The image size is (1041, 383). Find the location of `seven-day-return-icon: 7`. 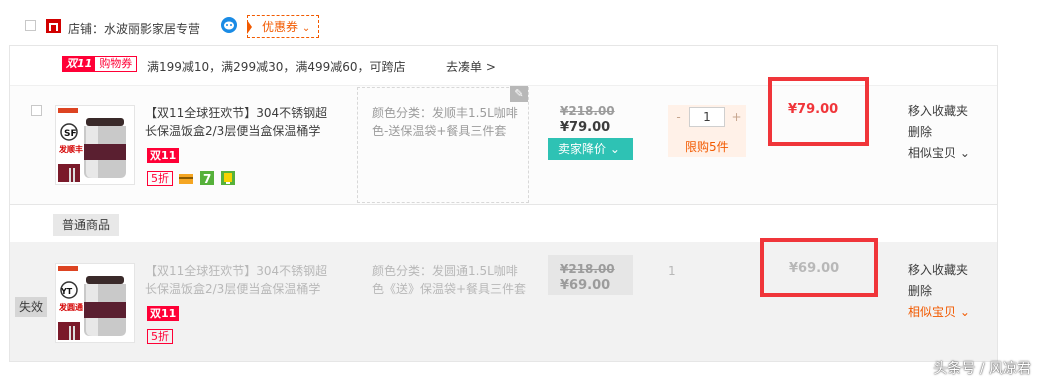

seven-day-return-icon: 7 is located at coordinates (207, 178).